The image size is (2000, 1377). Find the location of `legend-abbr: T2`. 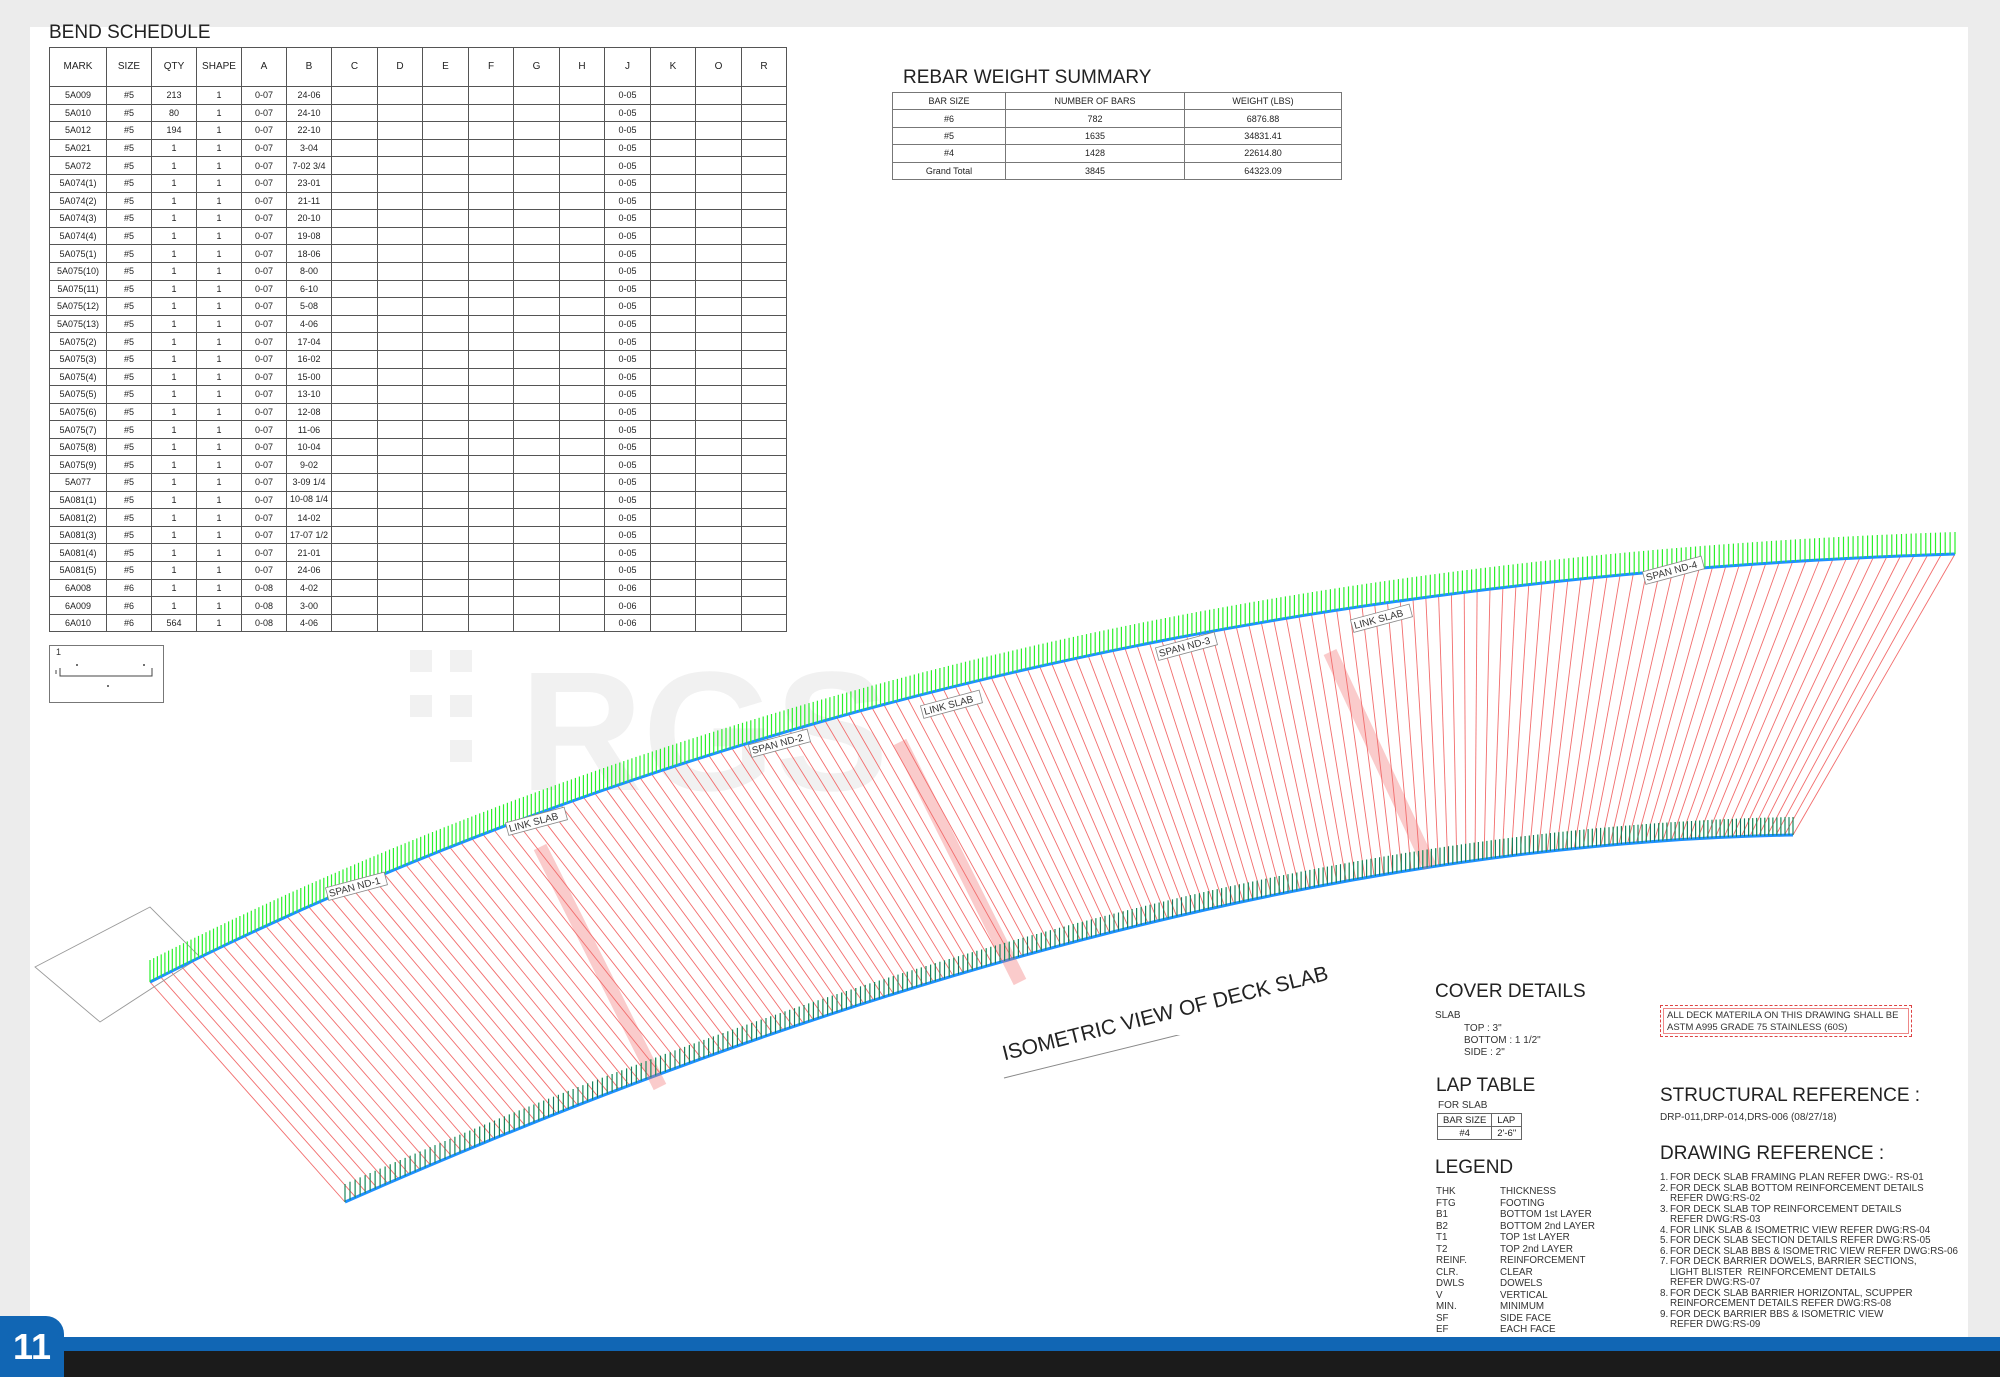

legend-abbr: T2 is located at coordinates (1442, 1249).